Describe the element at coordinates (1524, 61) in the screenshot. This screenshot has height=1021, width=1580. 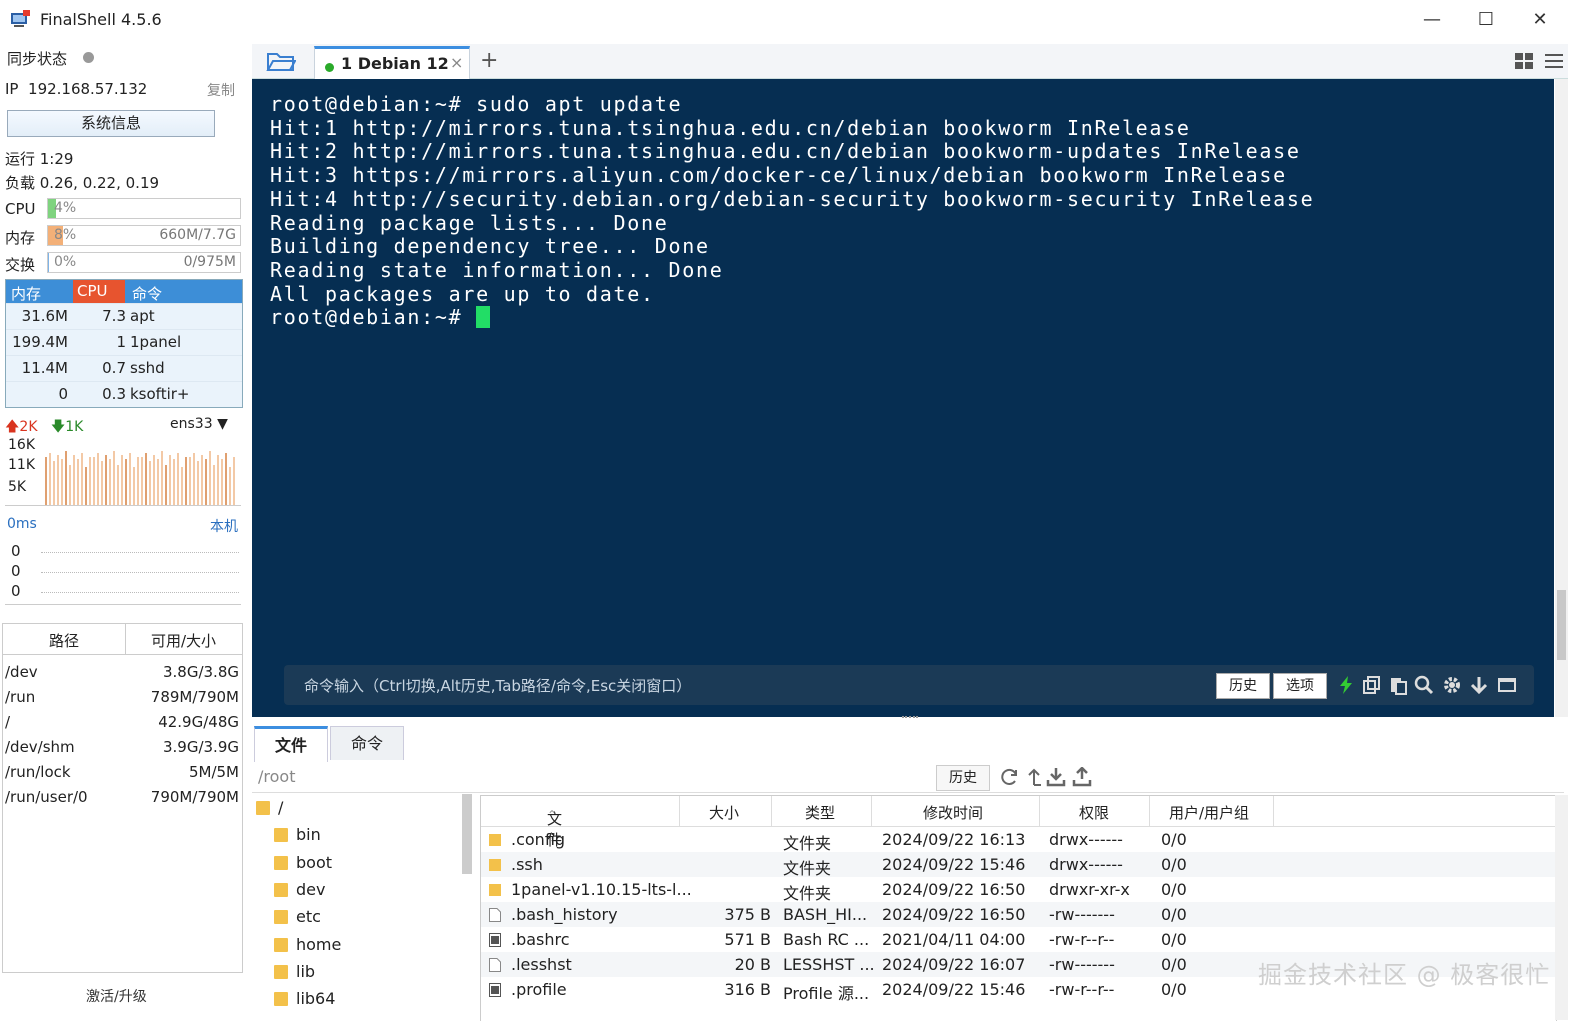
I see `grid-view-icon` at that location.